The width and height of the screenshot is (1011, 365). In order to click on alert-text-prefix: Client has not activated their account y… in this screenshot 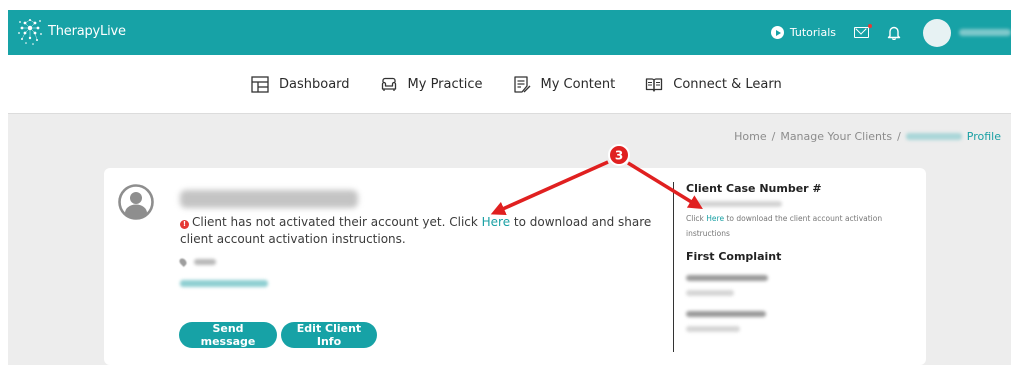, I will do `click(337, 222)`.